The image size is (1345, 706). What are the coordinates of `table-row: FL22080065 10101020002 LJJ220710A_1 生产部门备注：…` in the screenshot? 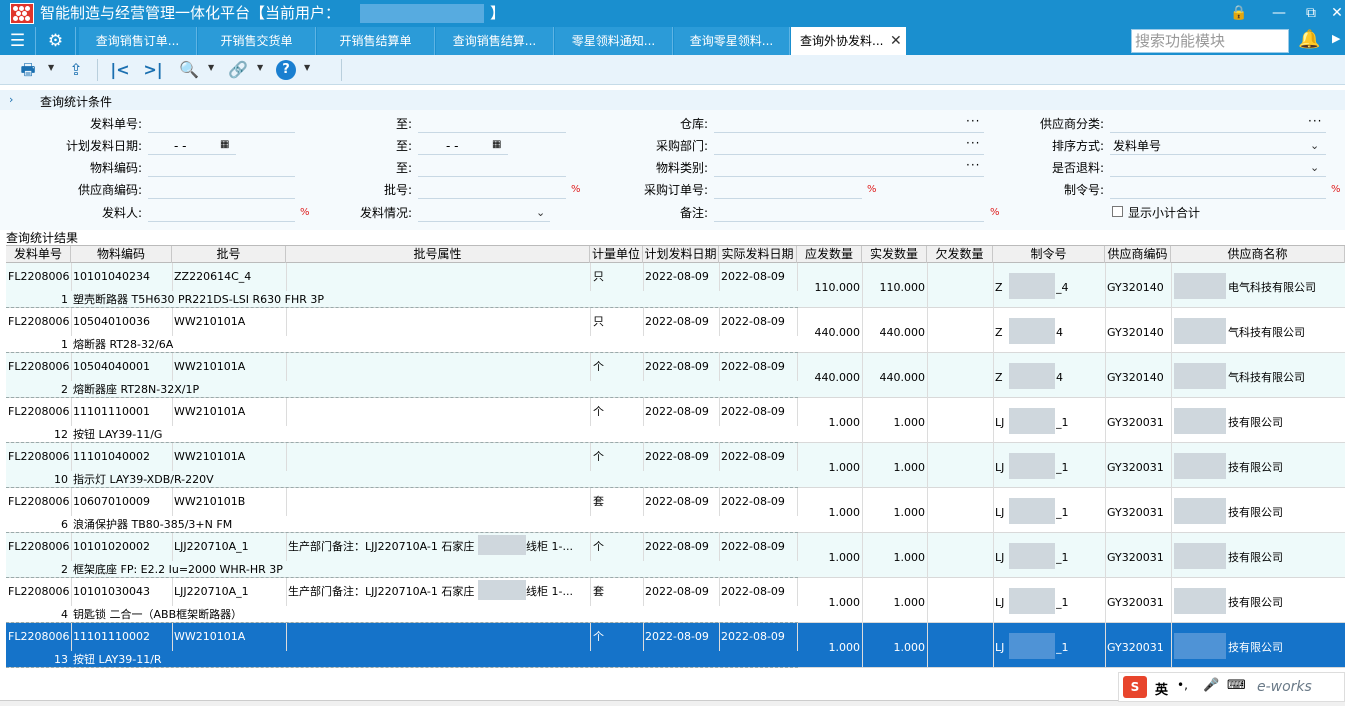 It's located at (675, 555).